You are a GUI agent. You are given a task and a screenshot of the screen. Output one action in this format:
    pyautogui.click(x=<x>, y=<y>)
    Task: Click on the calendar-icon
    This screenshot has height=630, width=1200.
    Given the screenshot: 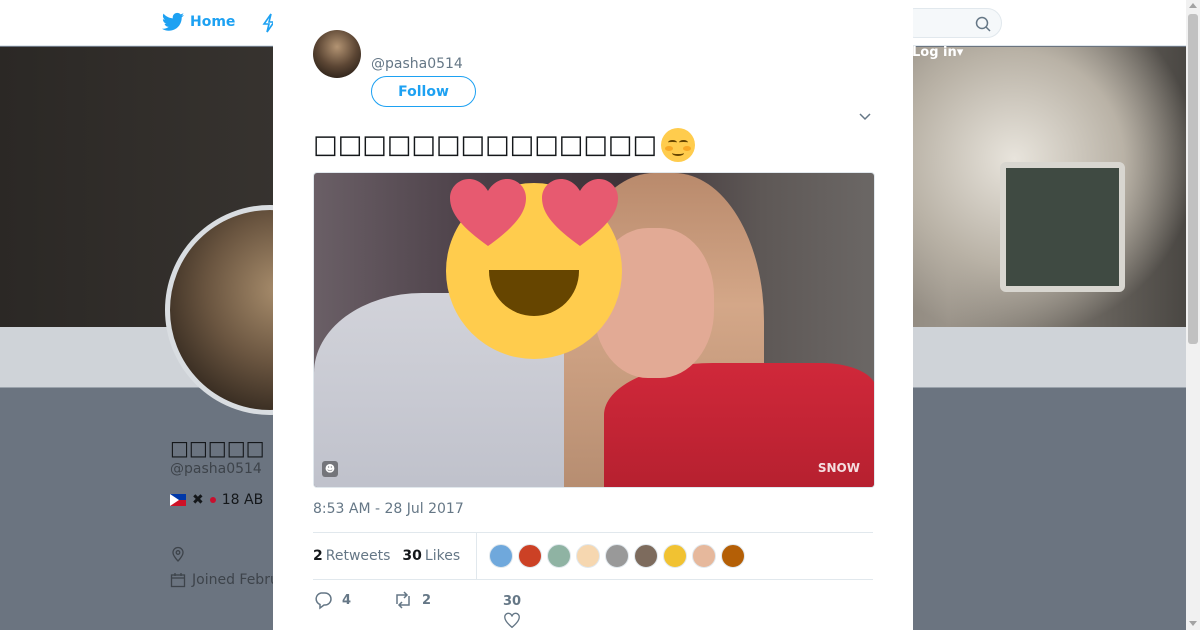 What is the action you would take?
    pyautogui.click(x=178, y=580)
    